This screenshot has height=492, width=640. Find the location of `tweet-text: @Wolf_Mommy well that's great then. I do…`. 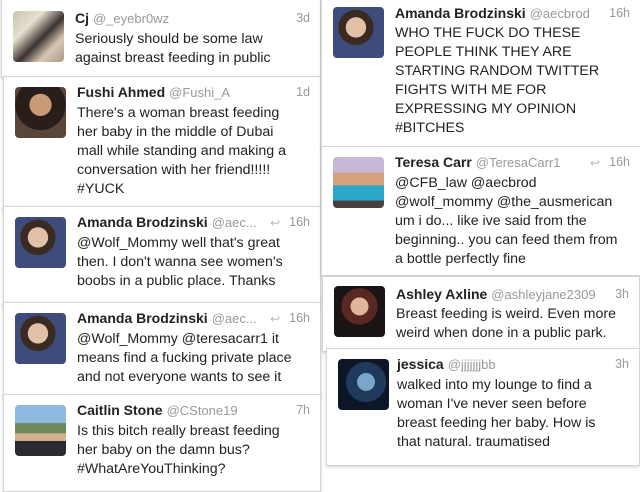

tweet-text: @Wolf_Mommy well that's great then. I do… is located at coordinates (180, 262).